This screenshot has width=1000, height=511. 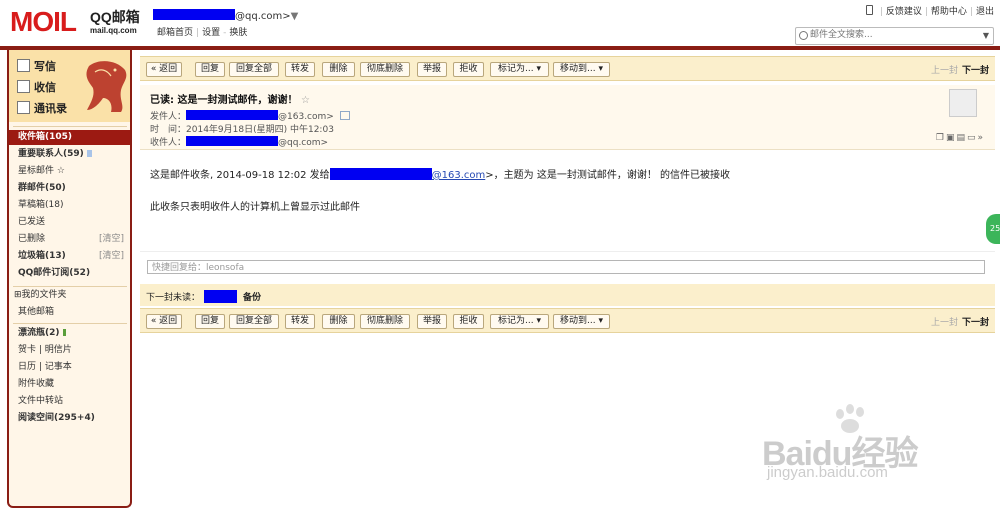 What do you see at coordinates (300, 321) in the screenshot?
I see `forward-button-bottom: 转发` at bounding box center [300, 321].